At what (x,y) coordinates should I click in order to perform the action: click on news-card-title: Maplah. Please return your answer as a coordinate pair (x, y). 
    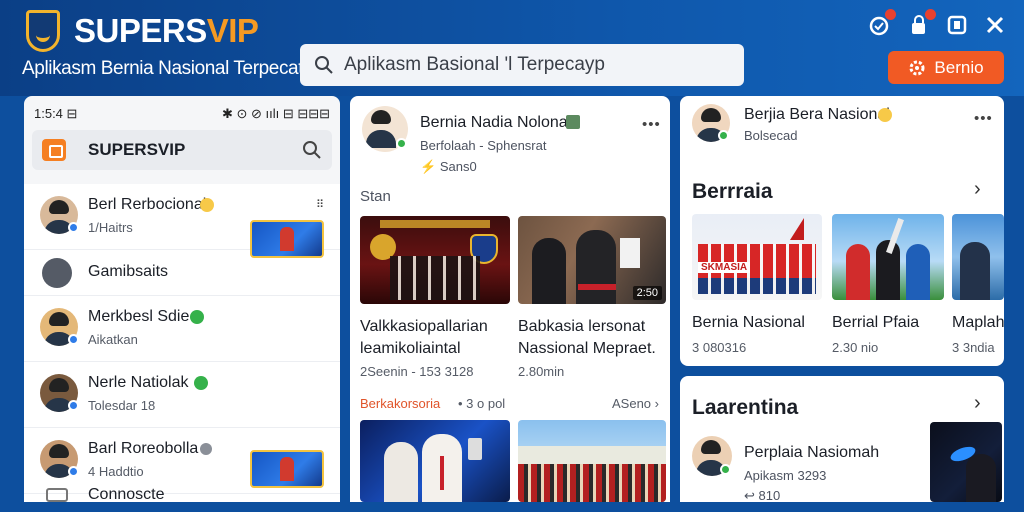
    Looking at the image, I should click on (978, 323).